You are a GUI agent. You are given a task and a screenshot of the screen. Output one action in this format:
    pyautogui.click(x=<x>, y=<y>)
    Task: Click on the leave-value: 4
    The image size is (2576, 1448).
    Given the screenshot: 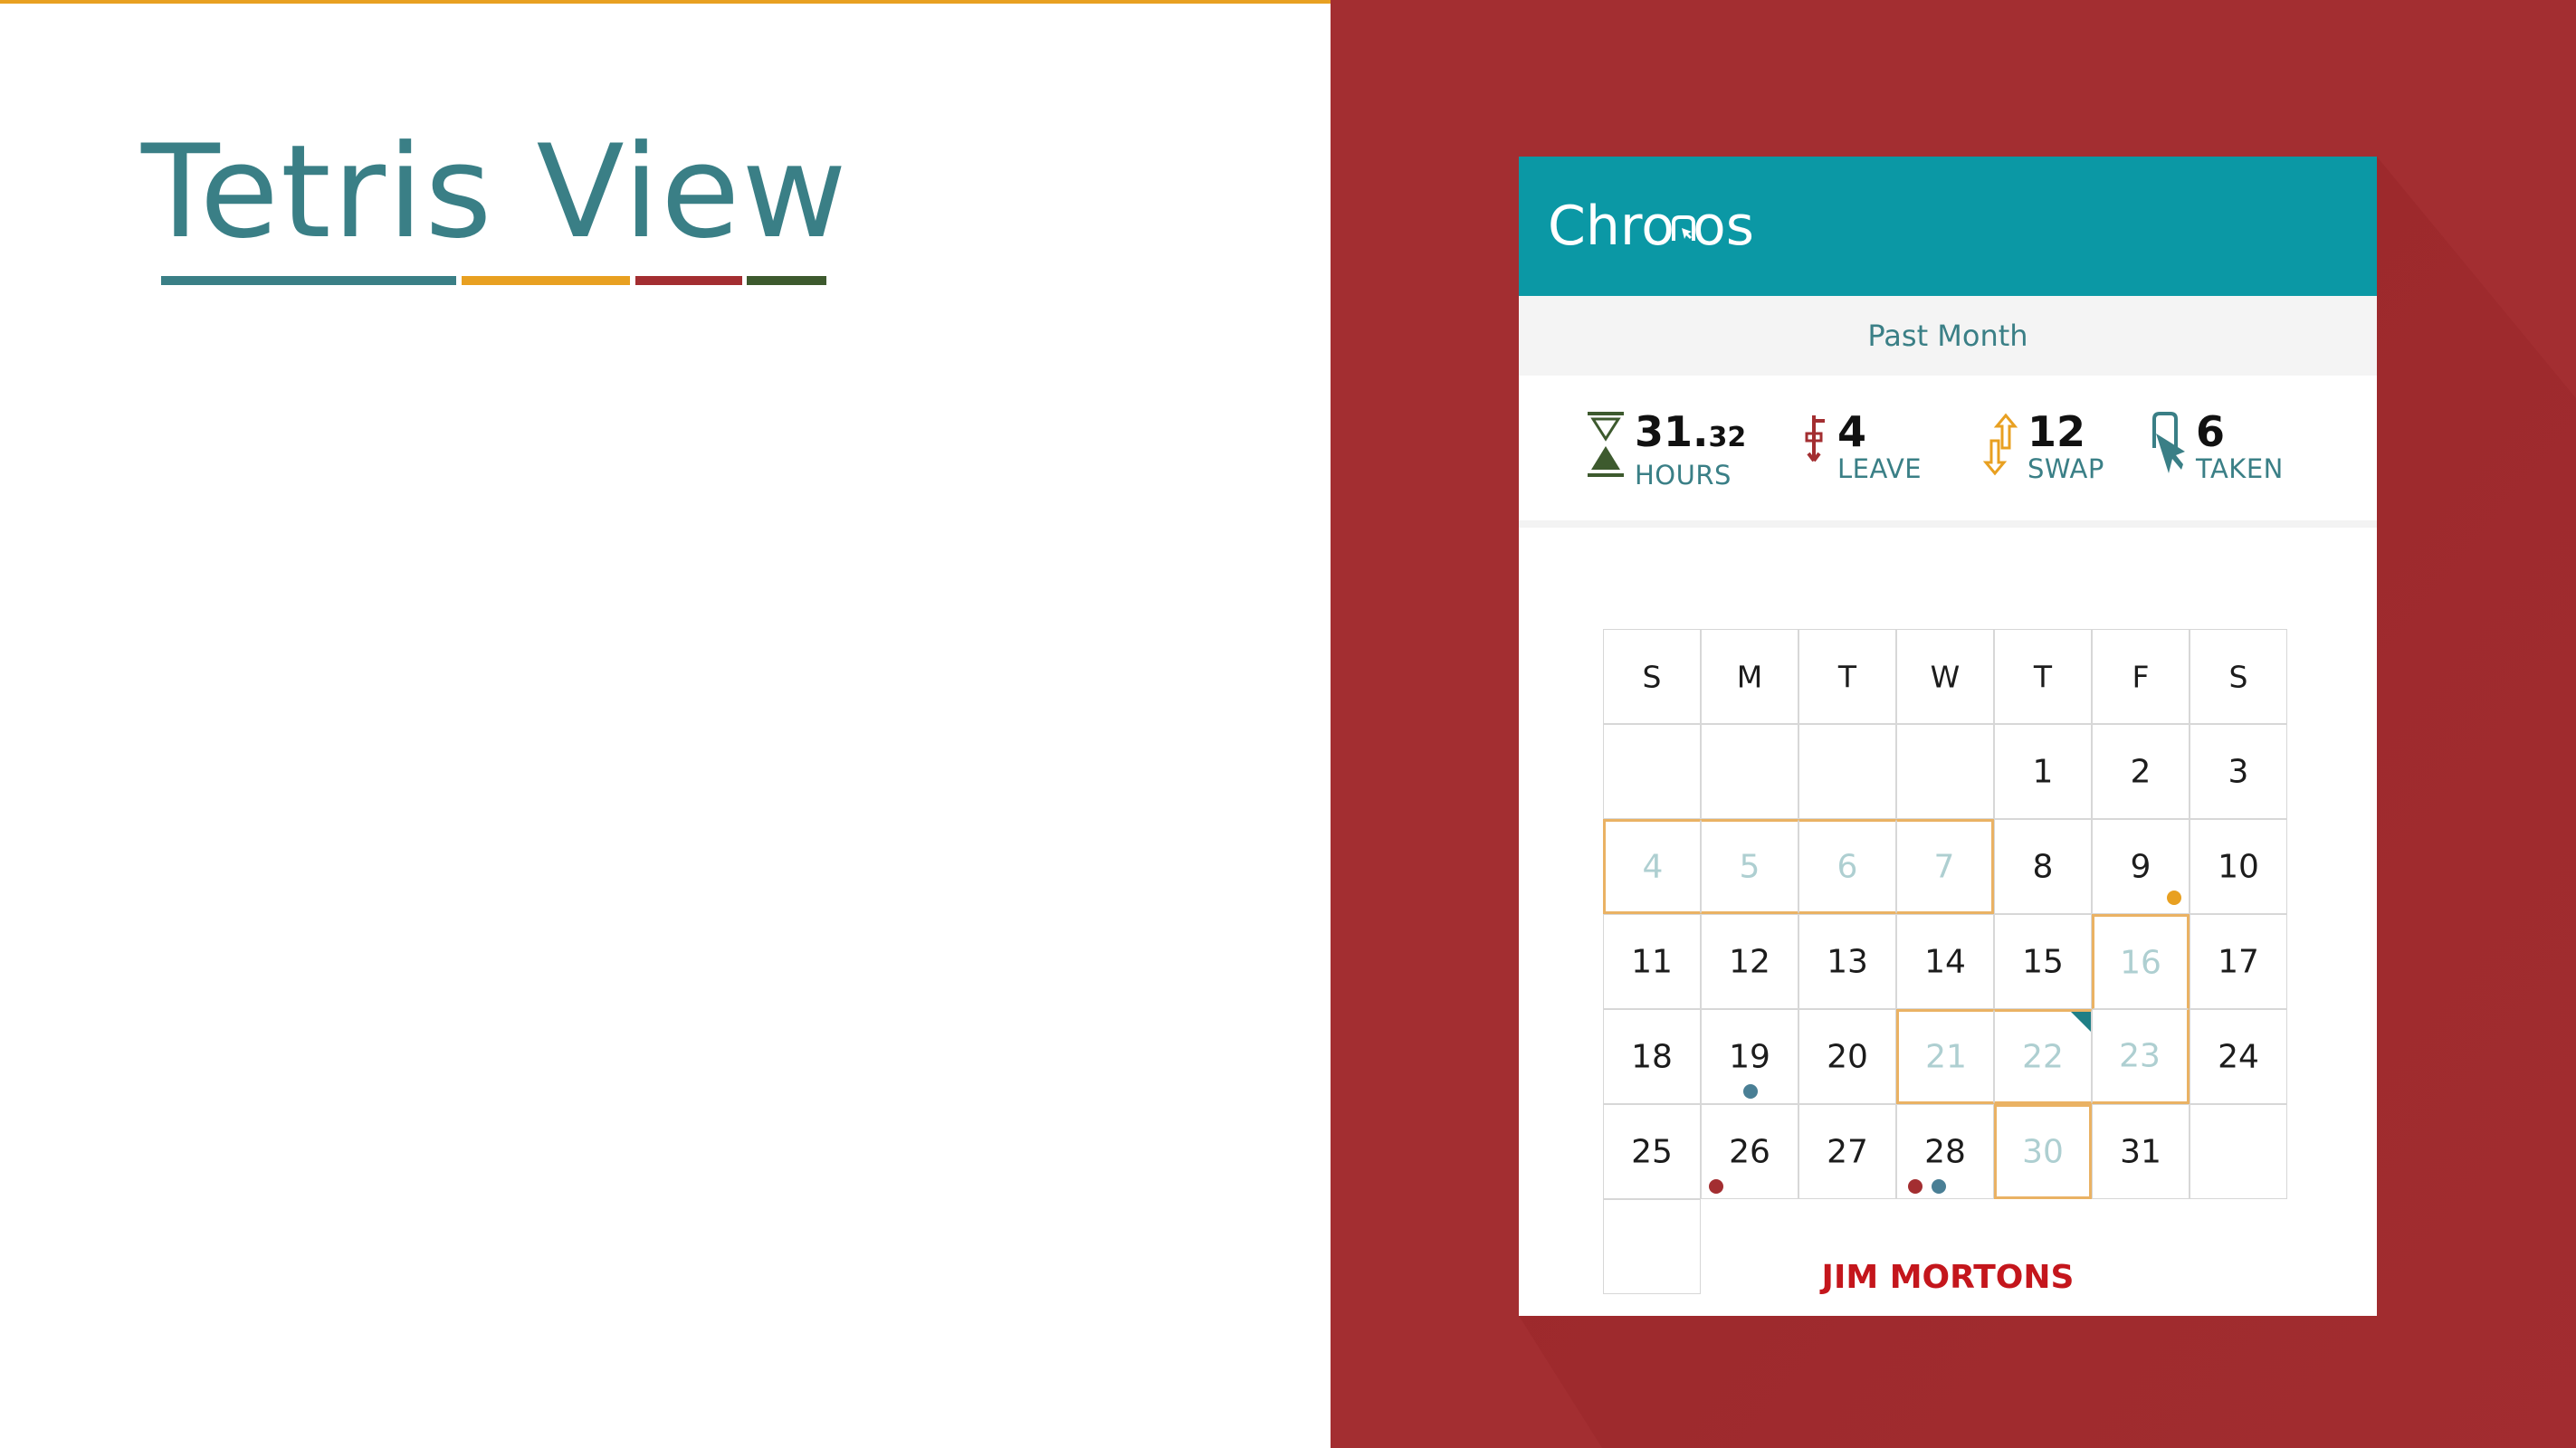 What is the action you would take?
    pyautogui.click(x=1852, y=432)
    